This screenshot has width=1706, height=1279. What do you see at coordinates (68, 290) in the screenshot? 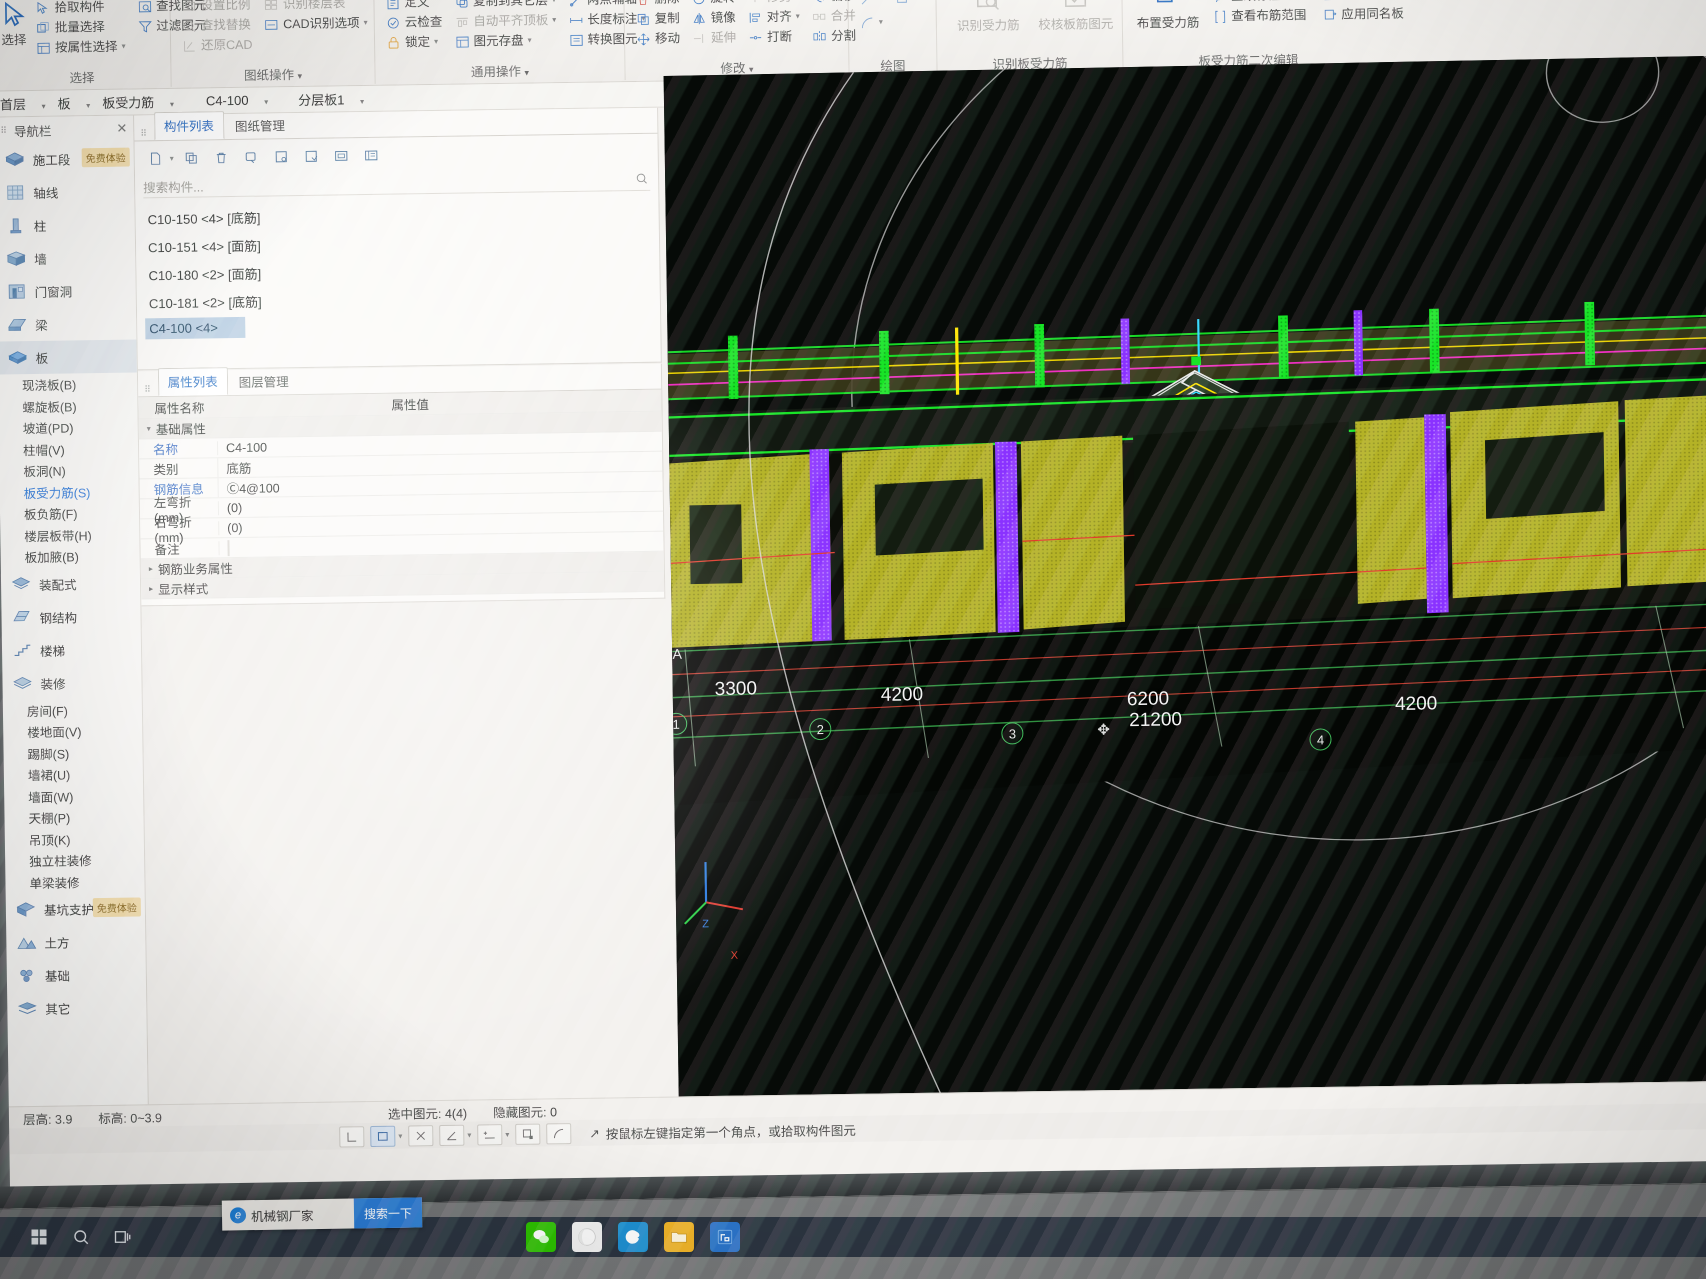
I see `sidebar-item-door-window: 门窗洞` at bounding box center [68, 290].